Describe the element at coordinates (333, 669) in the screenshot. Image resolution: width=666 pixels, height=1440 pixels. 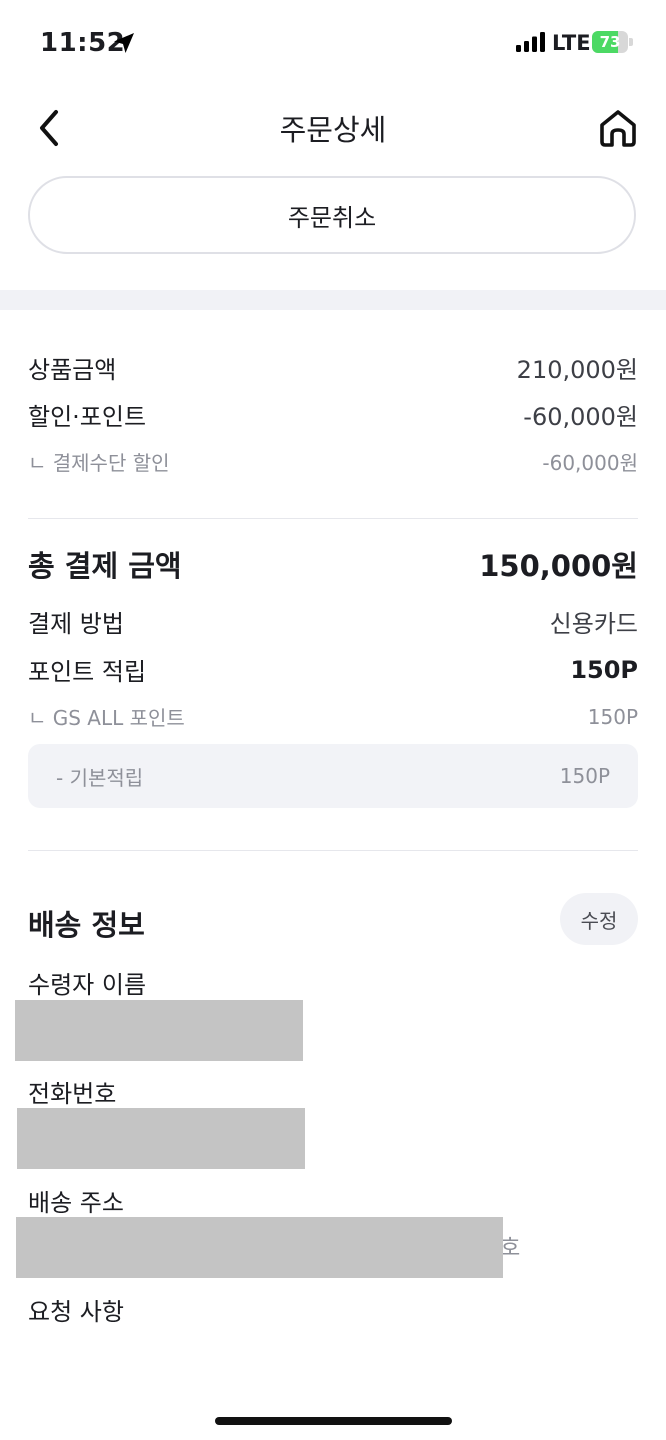
I see `points-row: 포인트 적립 150P` at that location.